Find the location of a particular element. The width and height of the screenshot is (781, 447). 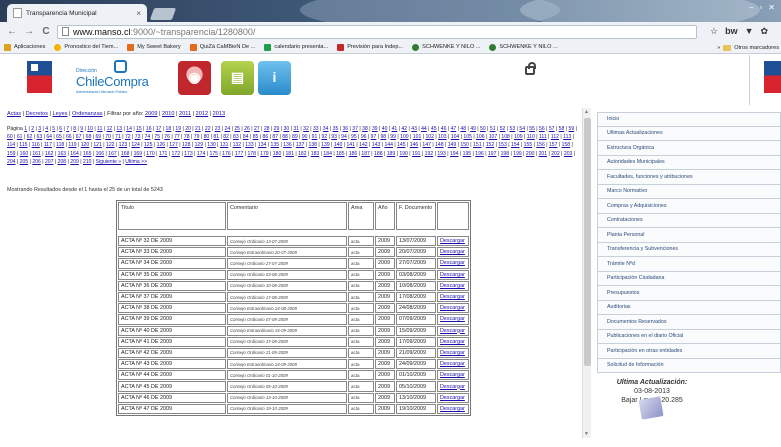

page-link: 114 is located at coordinates (11, 145).